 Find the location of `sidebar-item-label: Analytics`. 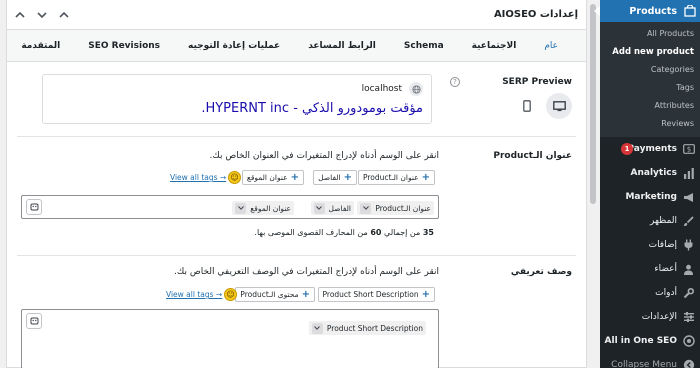

sidebar-item-label: Analytics is located at coordinates (653, 173).